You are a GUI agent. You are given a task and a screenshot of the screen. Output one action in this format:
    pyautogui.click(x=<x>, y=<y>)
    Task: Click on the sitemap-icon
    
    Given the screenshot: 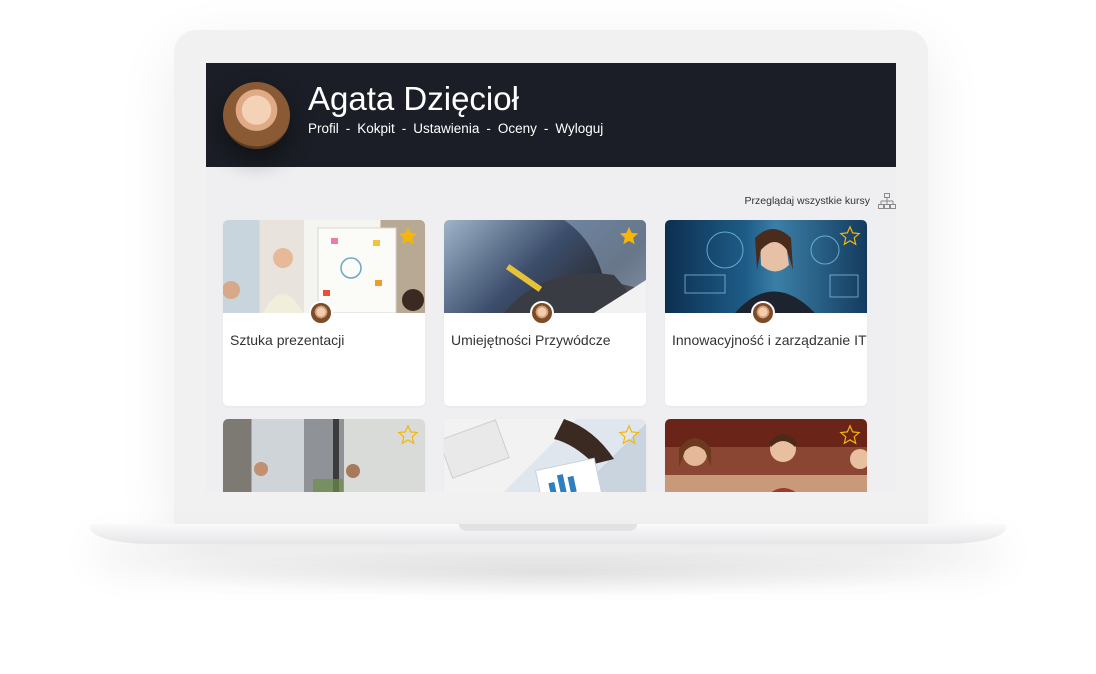 What is the action you would take?
    pyautogui.click(x=887, y=200)
    